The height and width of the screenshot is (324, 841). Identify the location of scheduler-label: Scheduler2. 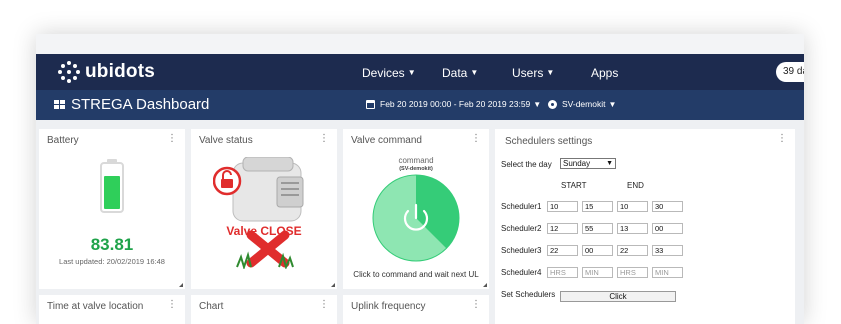
(521, 228).